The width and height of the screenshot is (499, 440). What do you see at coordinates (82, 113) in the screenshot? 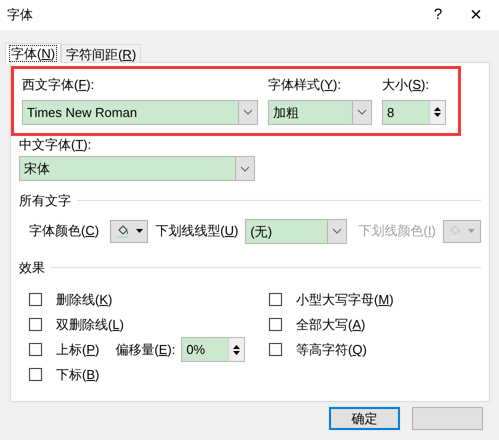
I see `dropdown-value: Times New Roman` at bounding box center [82, 113].